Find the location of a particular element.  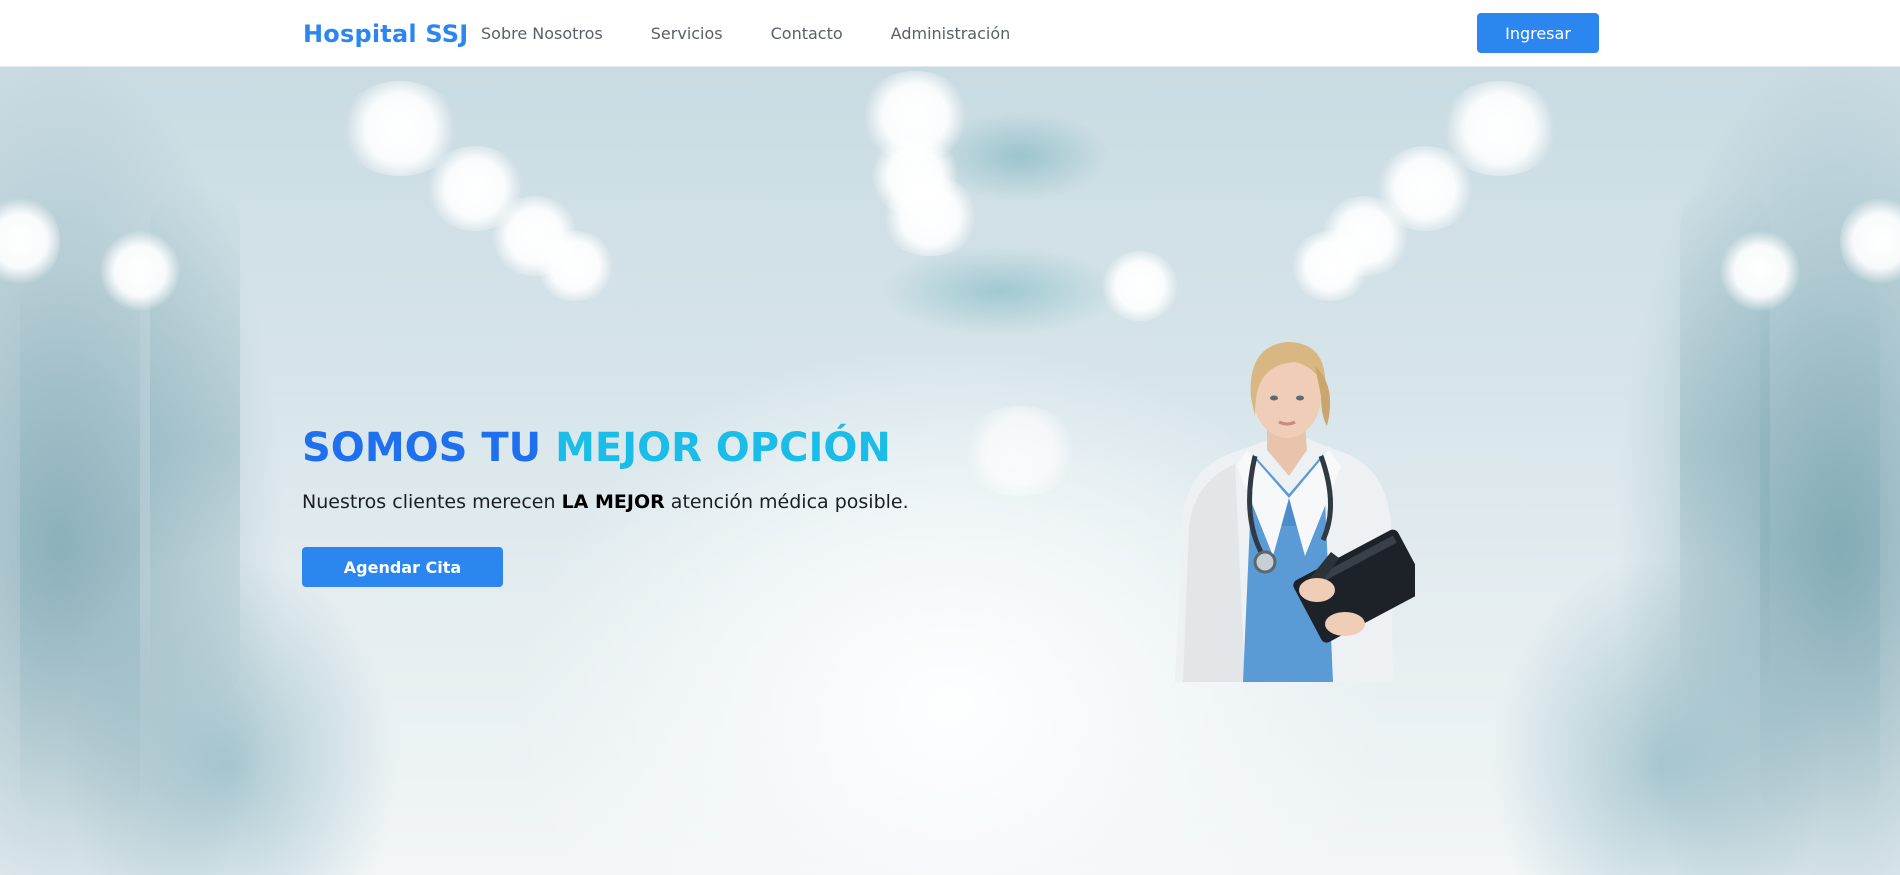

nav-link-servicios: Servicios is located at coordinates (687, 33).